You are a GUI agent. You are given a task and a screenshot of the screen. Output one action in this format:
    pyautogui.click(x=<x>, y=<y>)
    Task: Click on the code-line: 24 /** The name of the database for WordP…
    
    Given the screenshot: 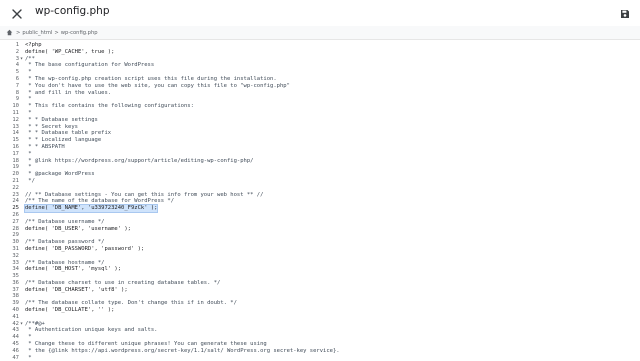 What is the action you would take?
    pyautogui.click(x=320, y=201)
    